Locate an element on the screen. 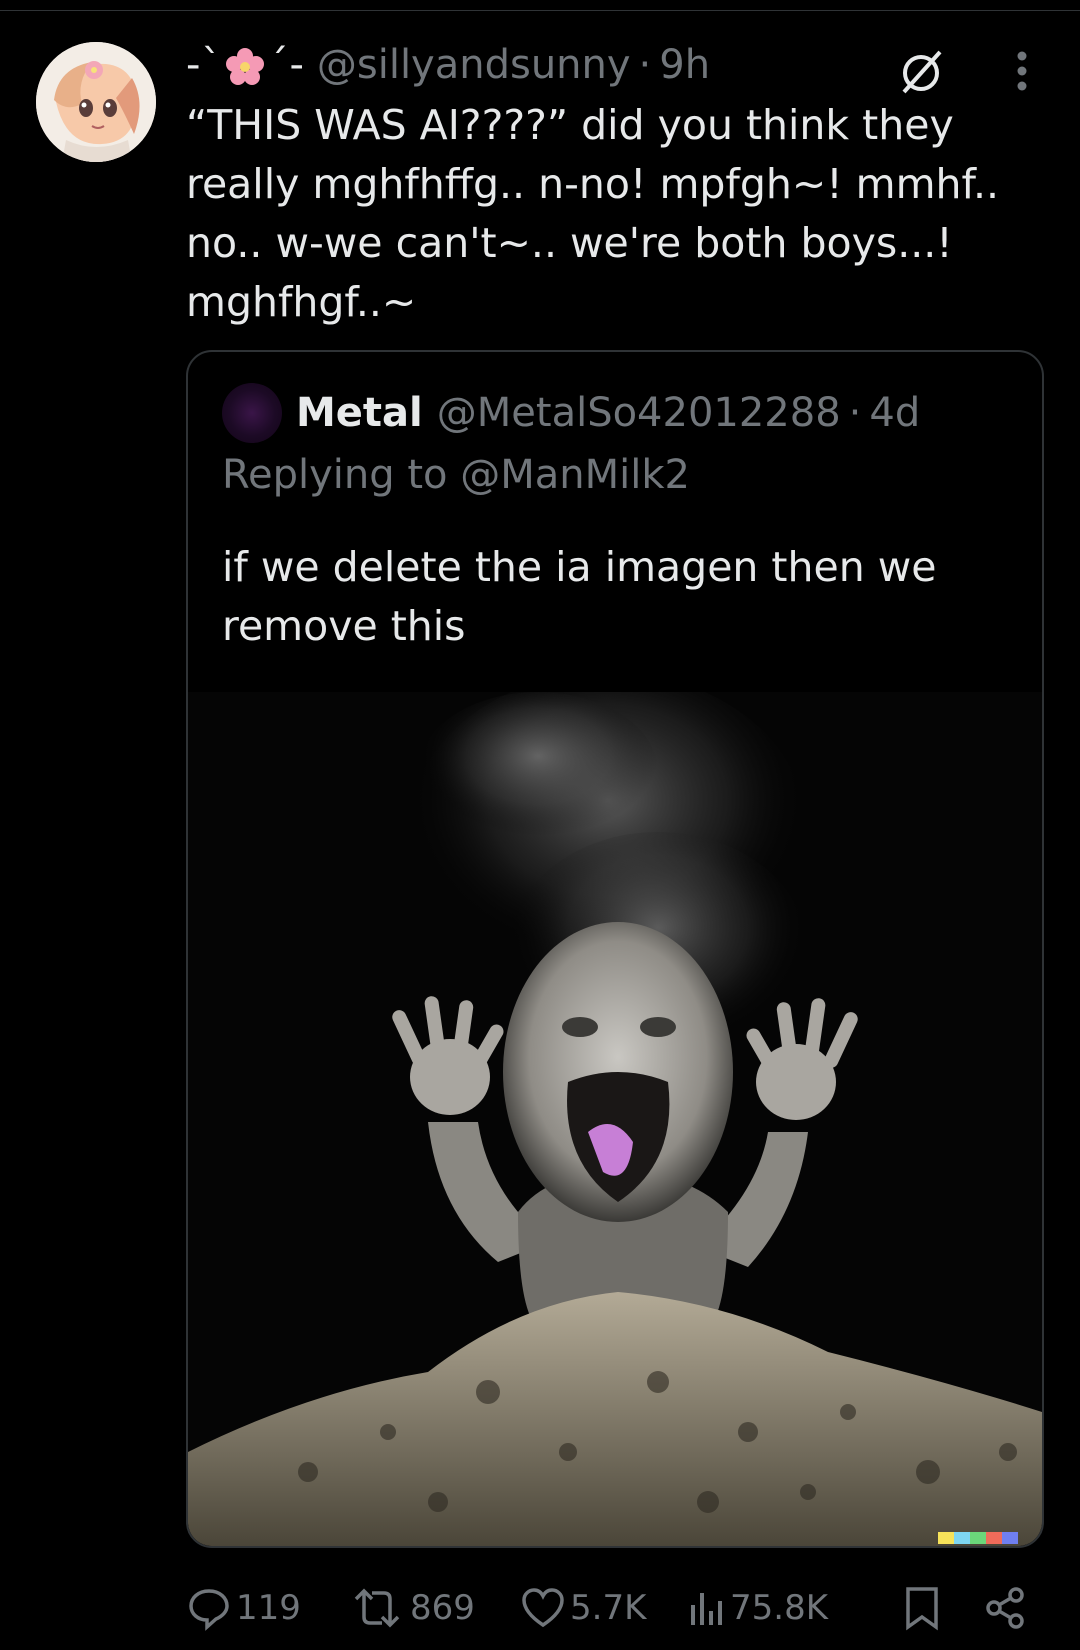  reply-button: 119 is located at coordinates (243, 1608).